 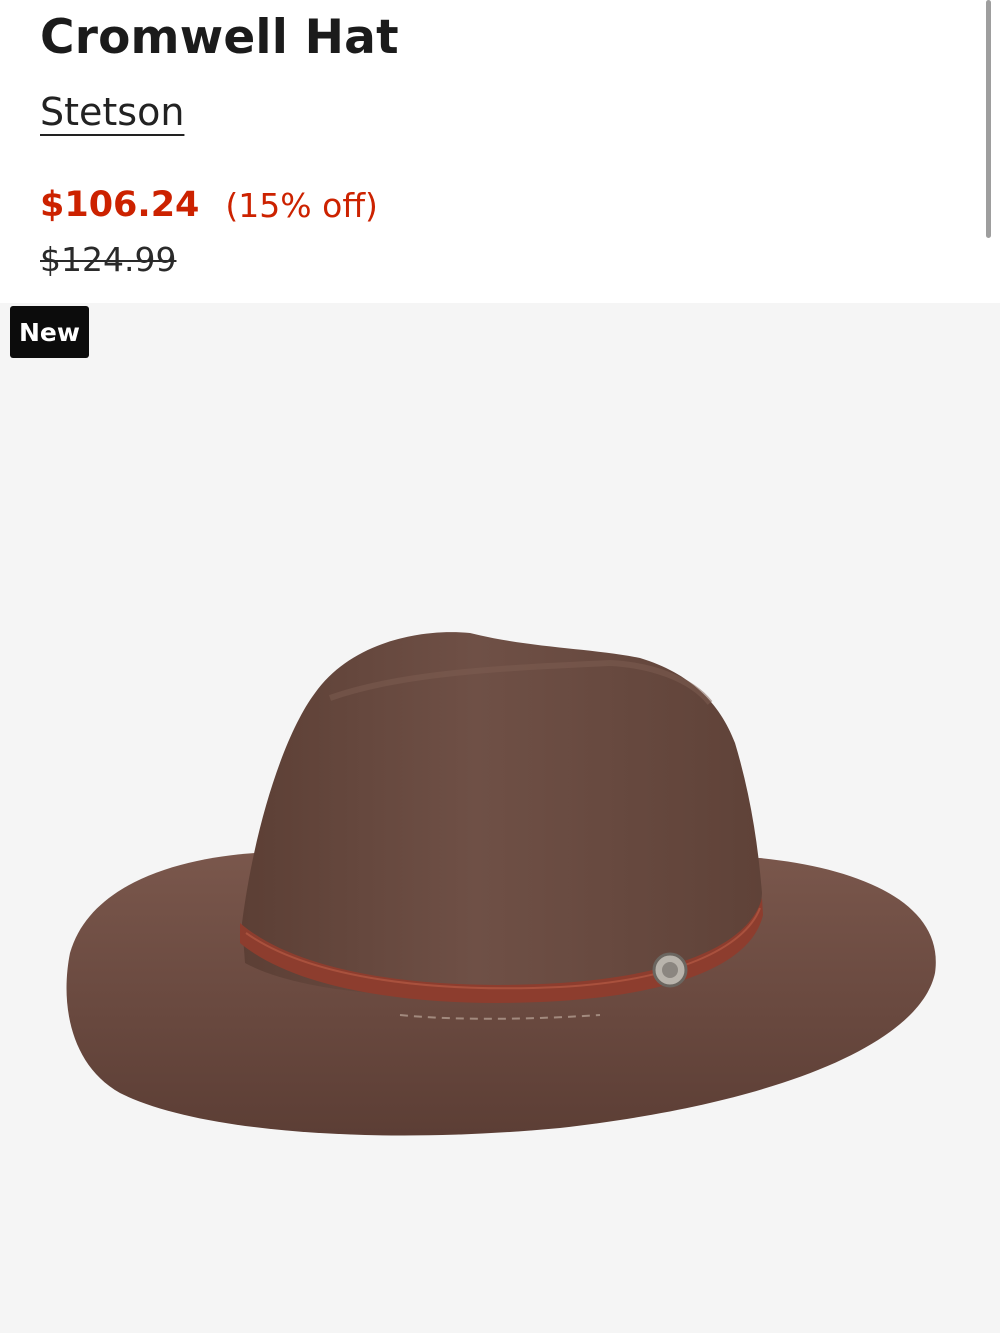 What do you see at coordinates (49, 332) in the screenshot?
I see `new-badge: New` at bounding box center [49, 332].